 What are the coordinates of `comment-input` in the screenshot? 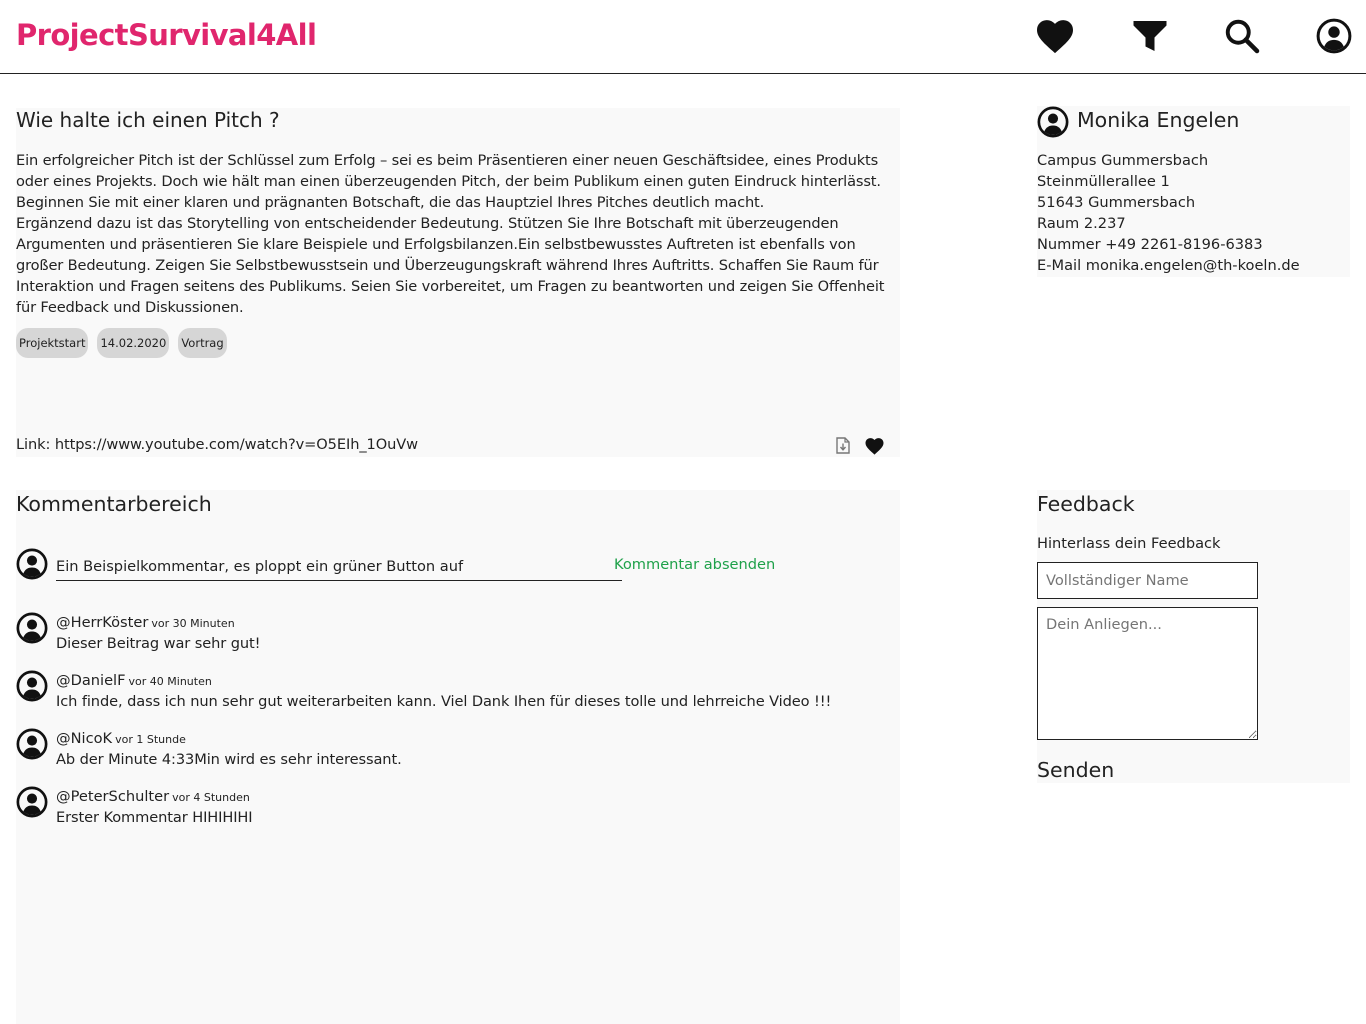 It's located at (339, 565).